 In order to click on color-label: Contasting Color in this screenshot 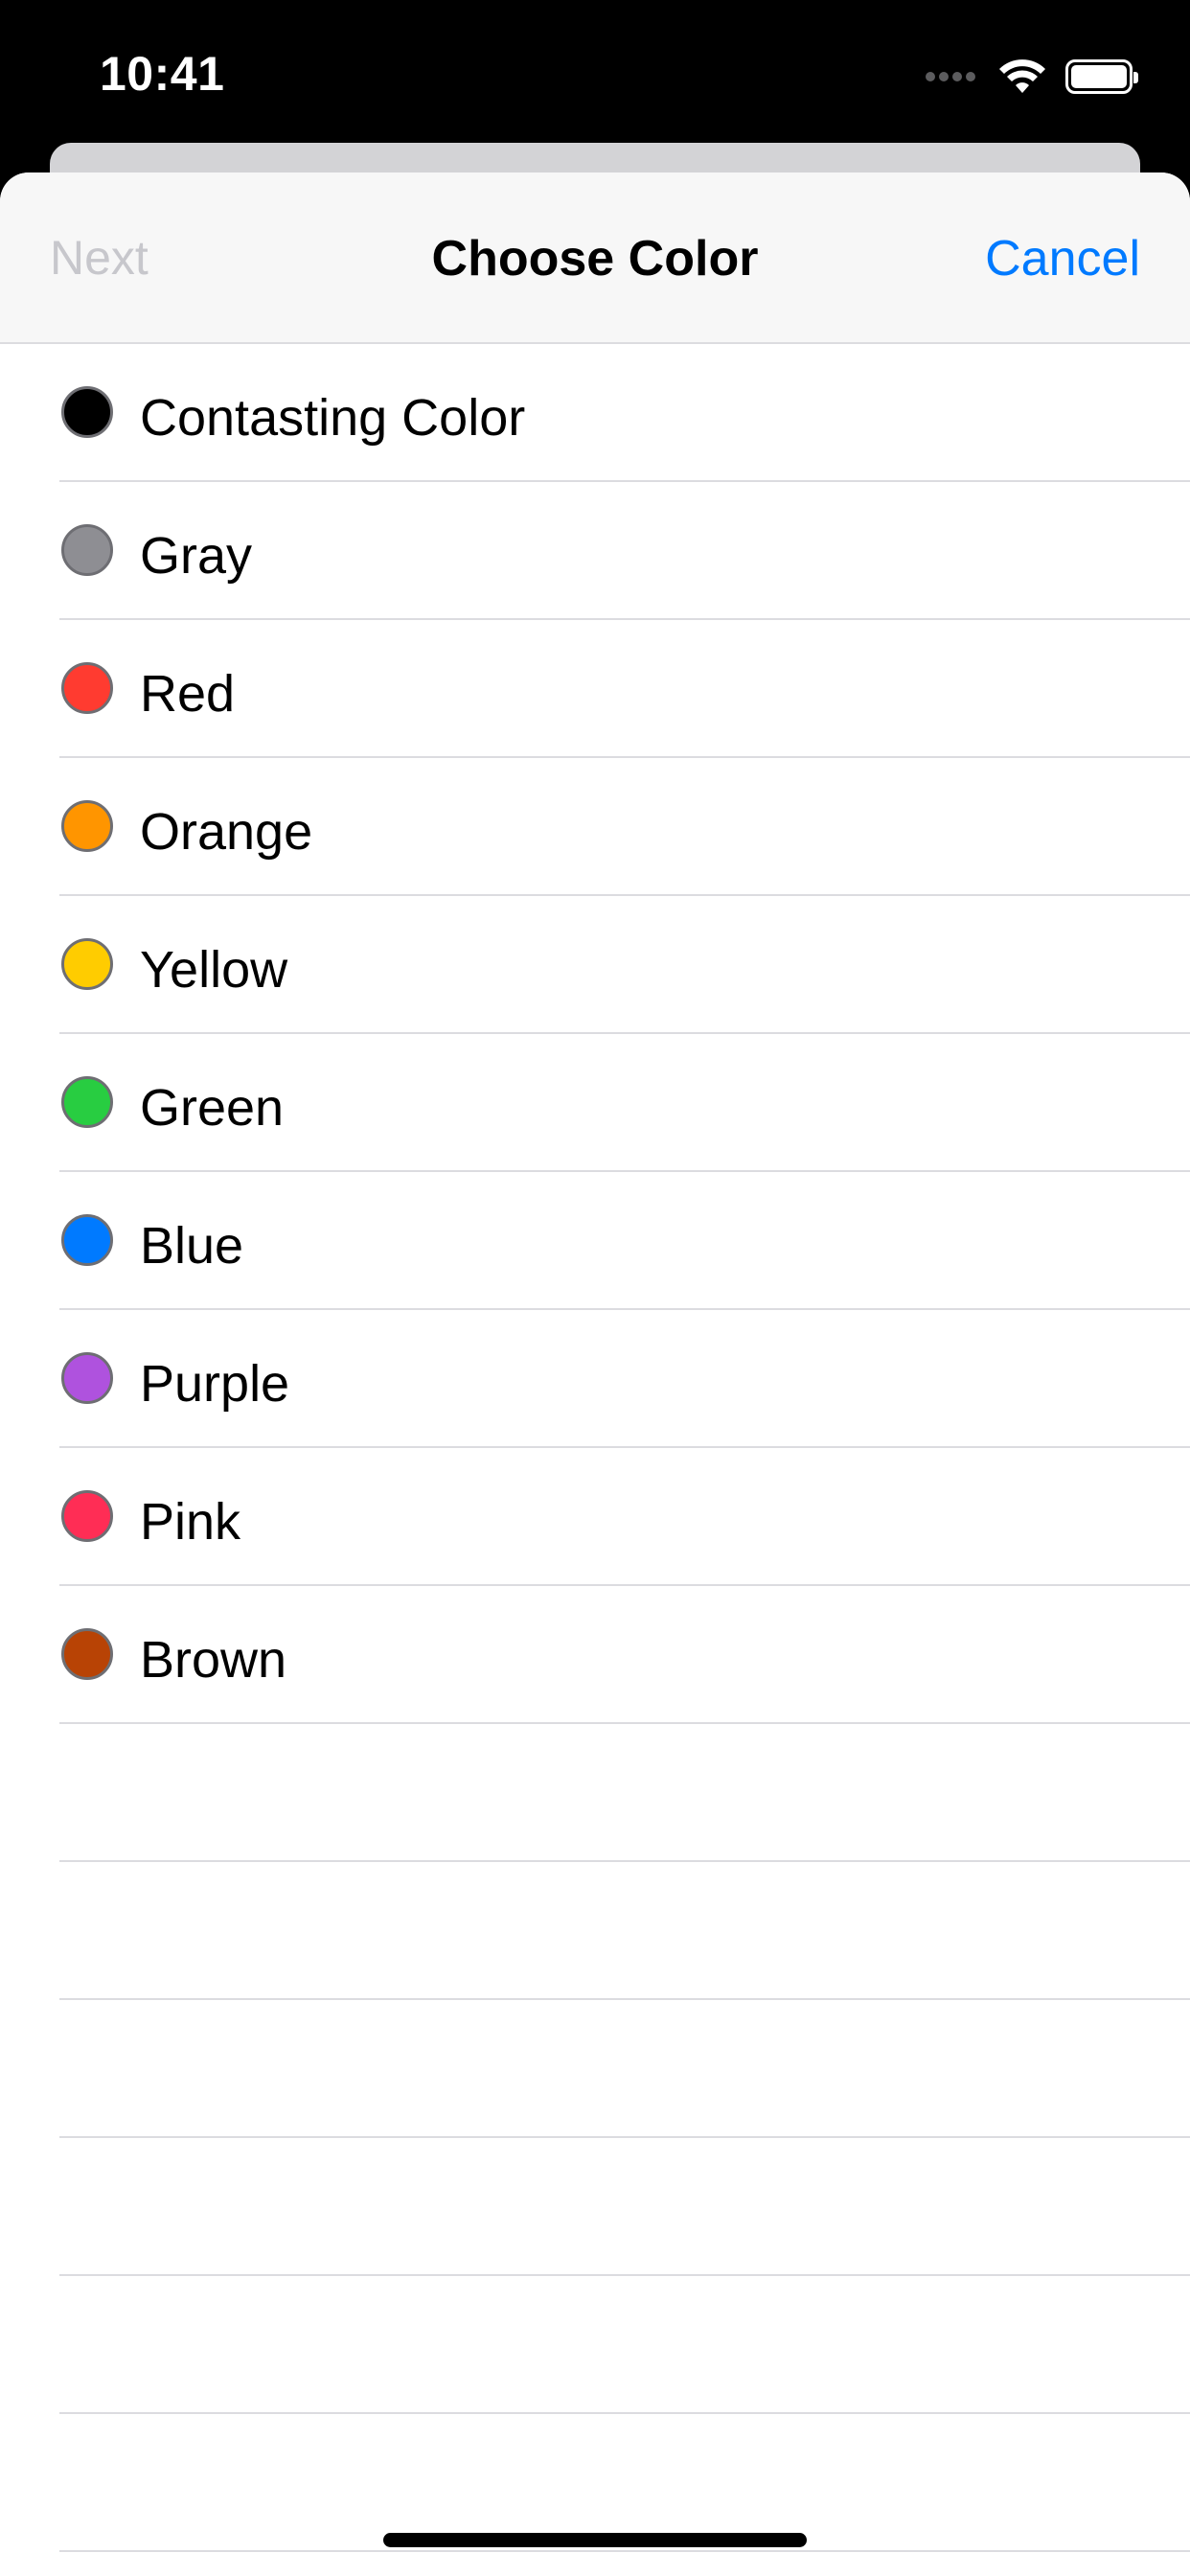, I will do `click(333, 418)`.